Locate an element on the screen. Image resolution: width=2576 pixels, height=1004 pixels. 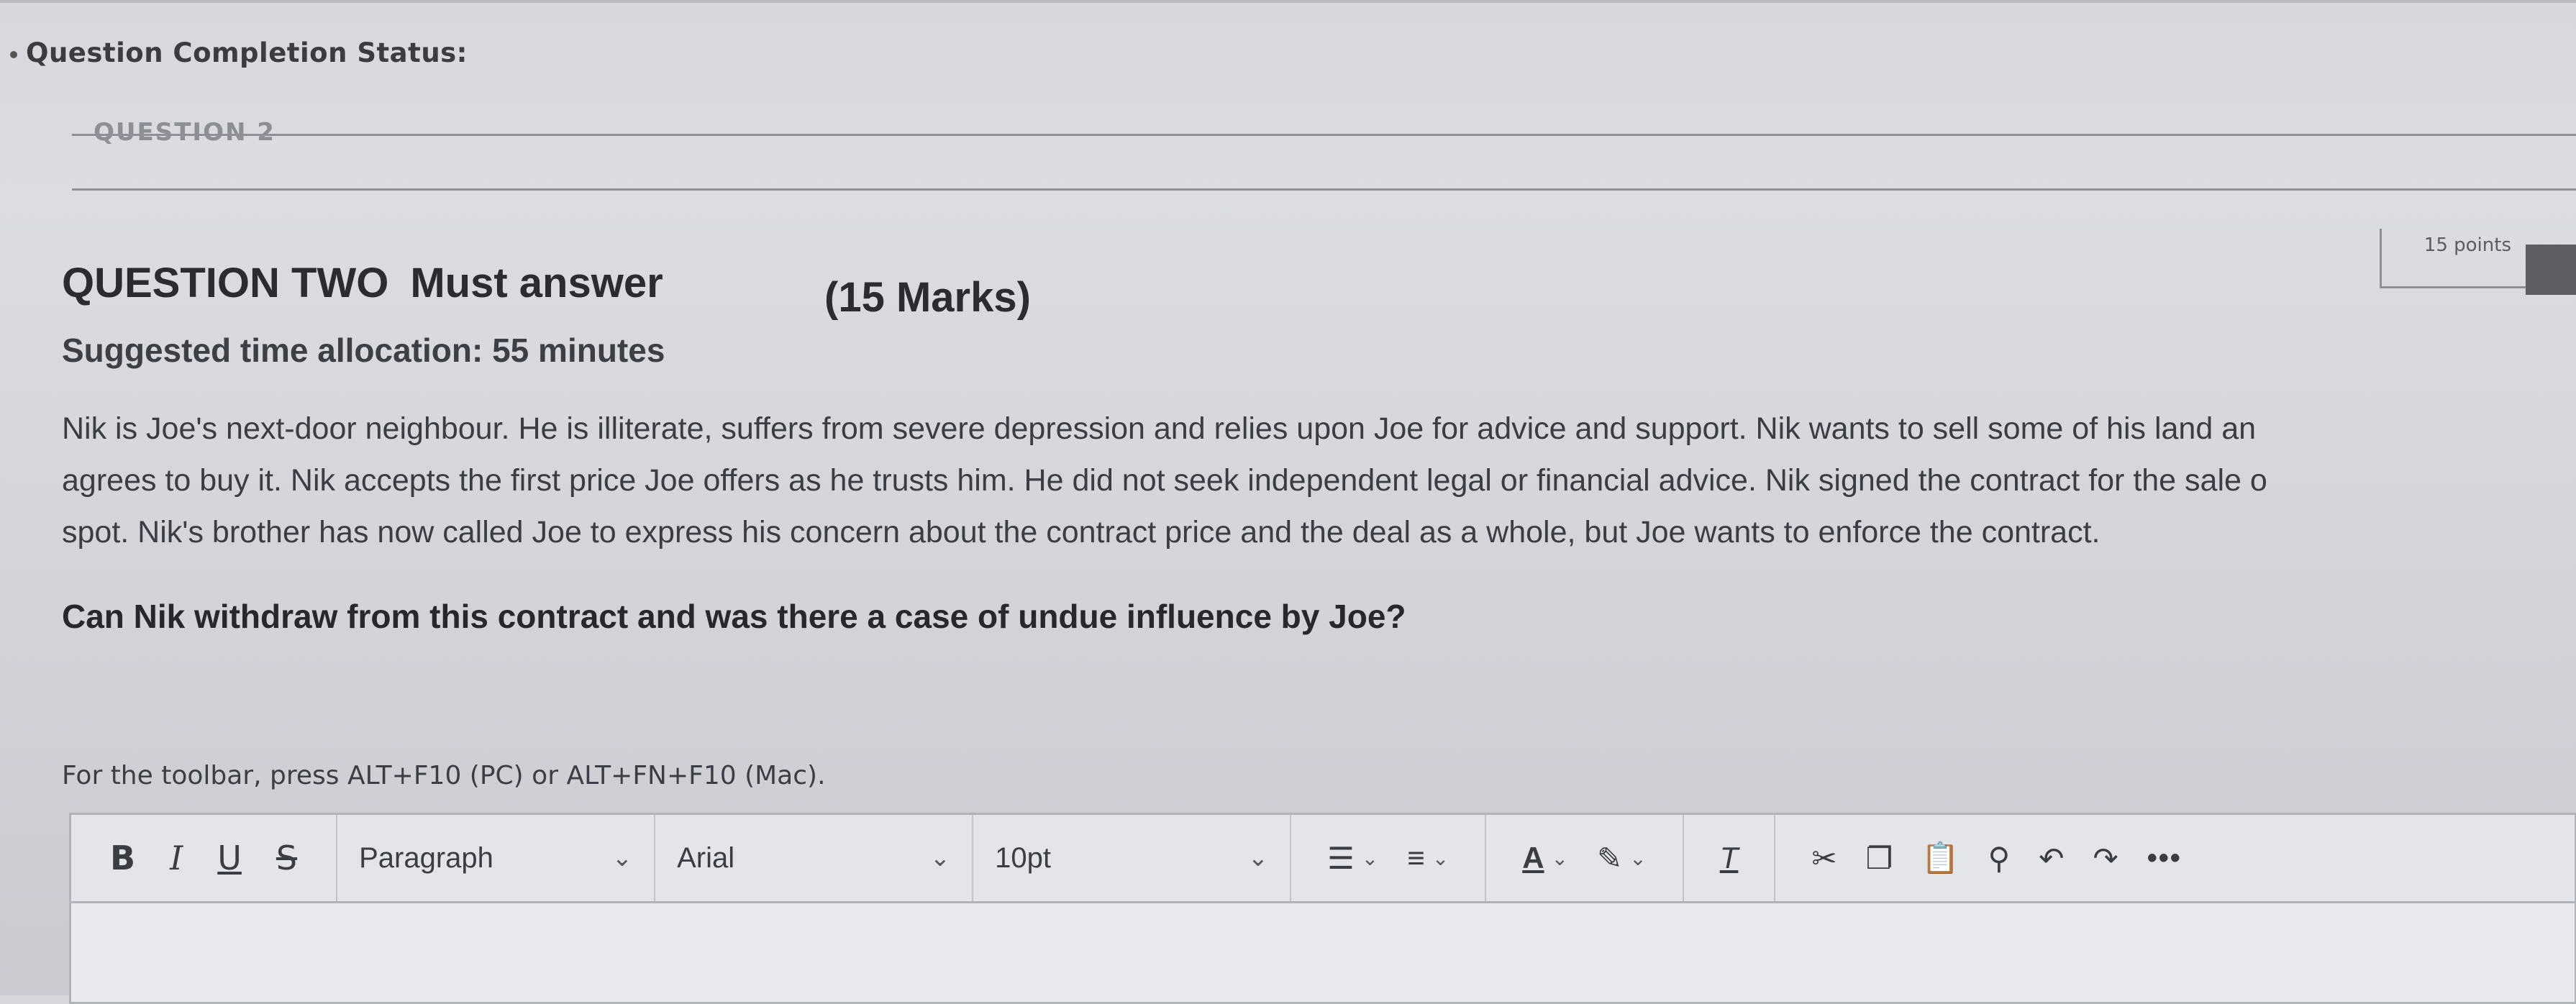
points-label: 15 points is located at coordinates (2467, 245).